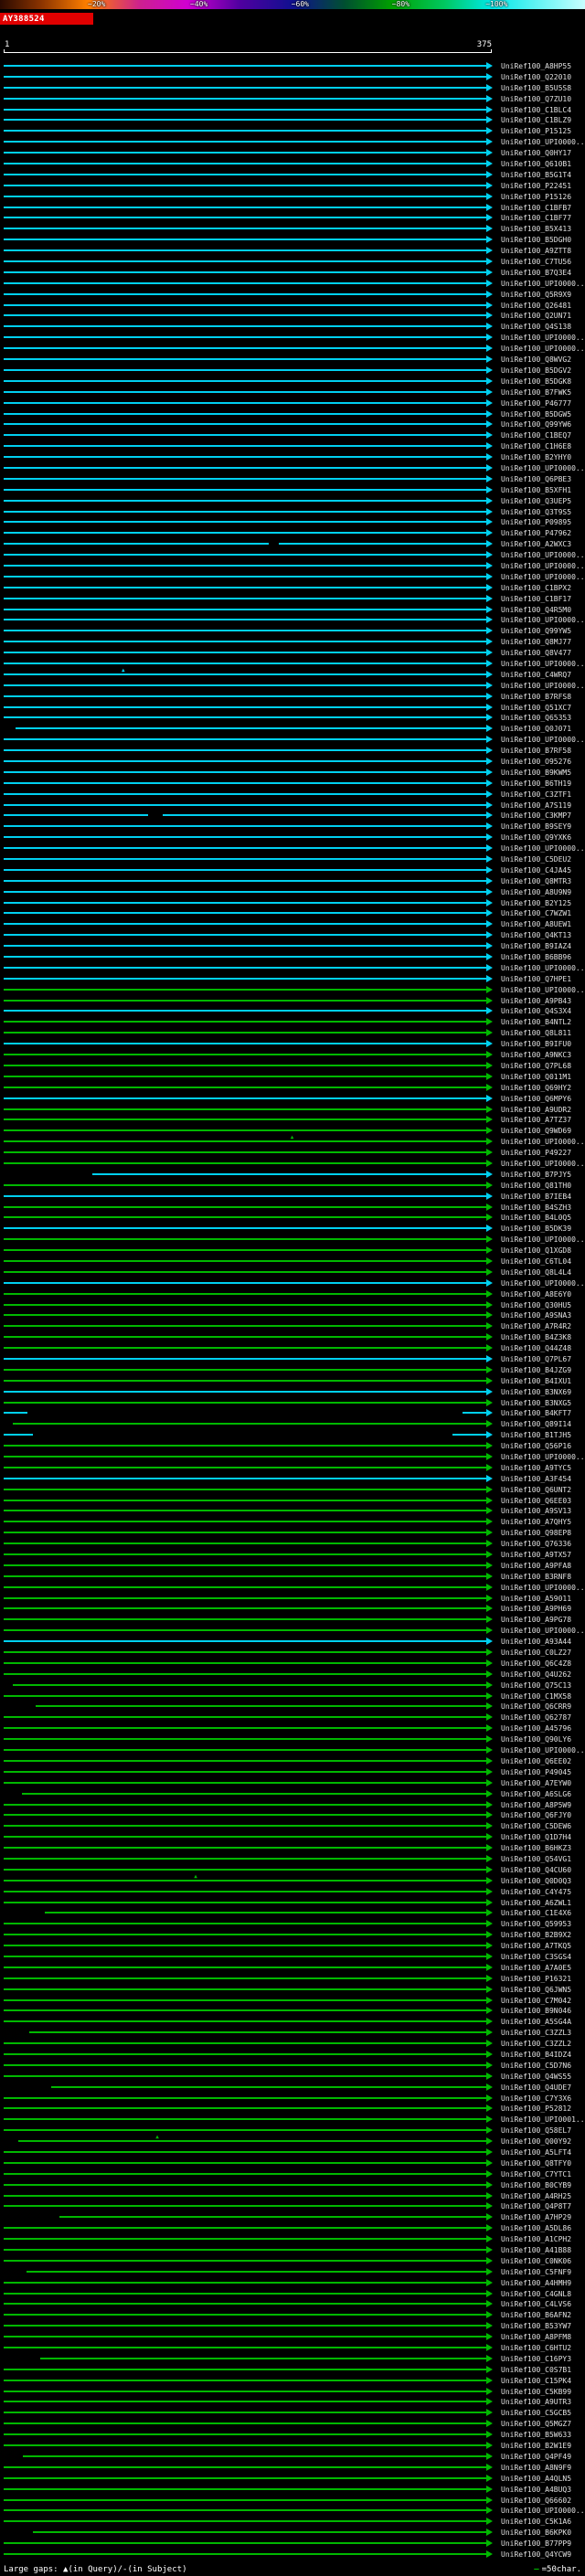 This screenshot has width=585, height=2576. What do you see at coordinates (536, 1294) in the screenshot?
I see `hit-accession-label: UniRef100_A8E6Y0` at bounding box center [536, 1294].